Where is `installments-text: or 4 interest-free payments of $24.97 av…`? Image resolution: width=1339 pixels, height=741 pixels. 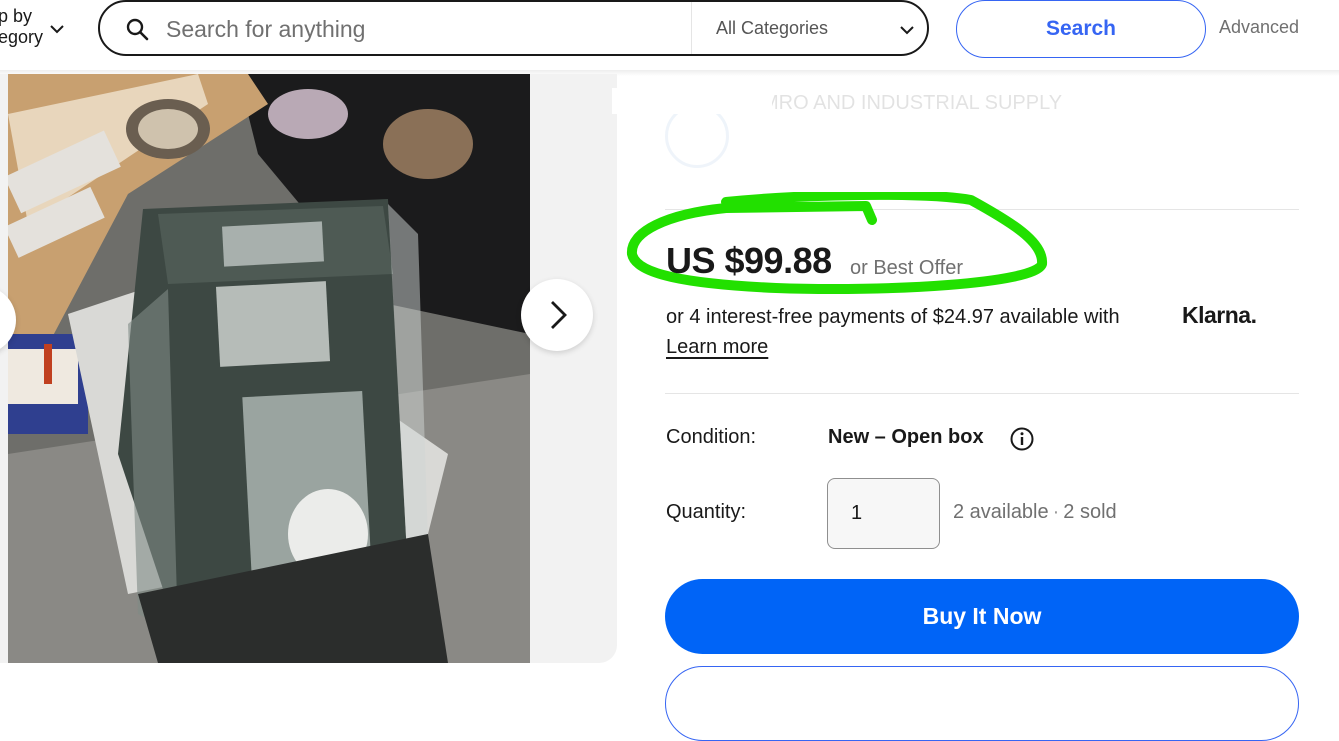 installments-text: or 4 interest-free payments of $24.97 av… is located at coordinates (893, 317).